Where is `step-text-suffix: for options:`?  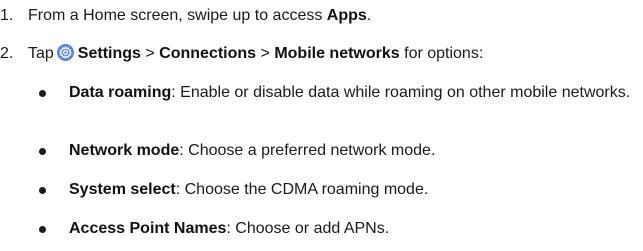
step-text-suffix: for options: is located at coordinates (441, 53).